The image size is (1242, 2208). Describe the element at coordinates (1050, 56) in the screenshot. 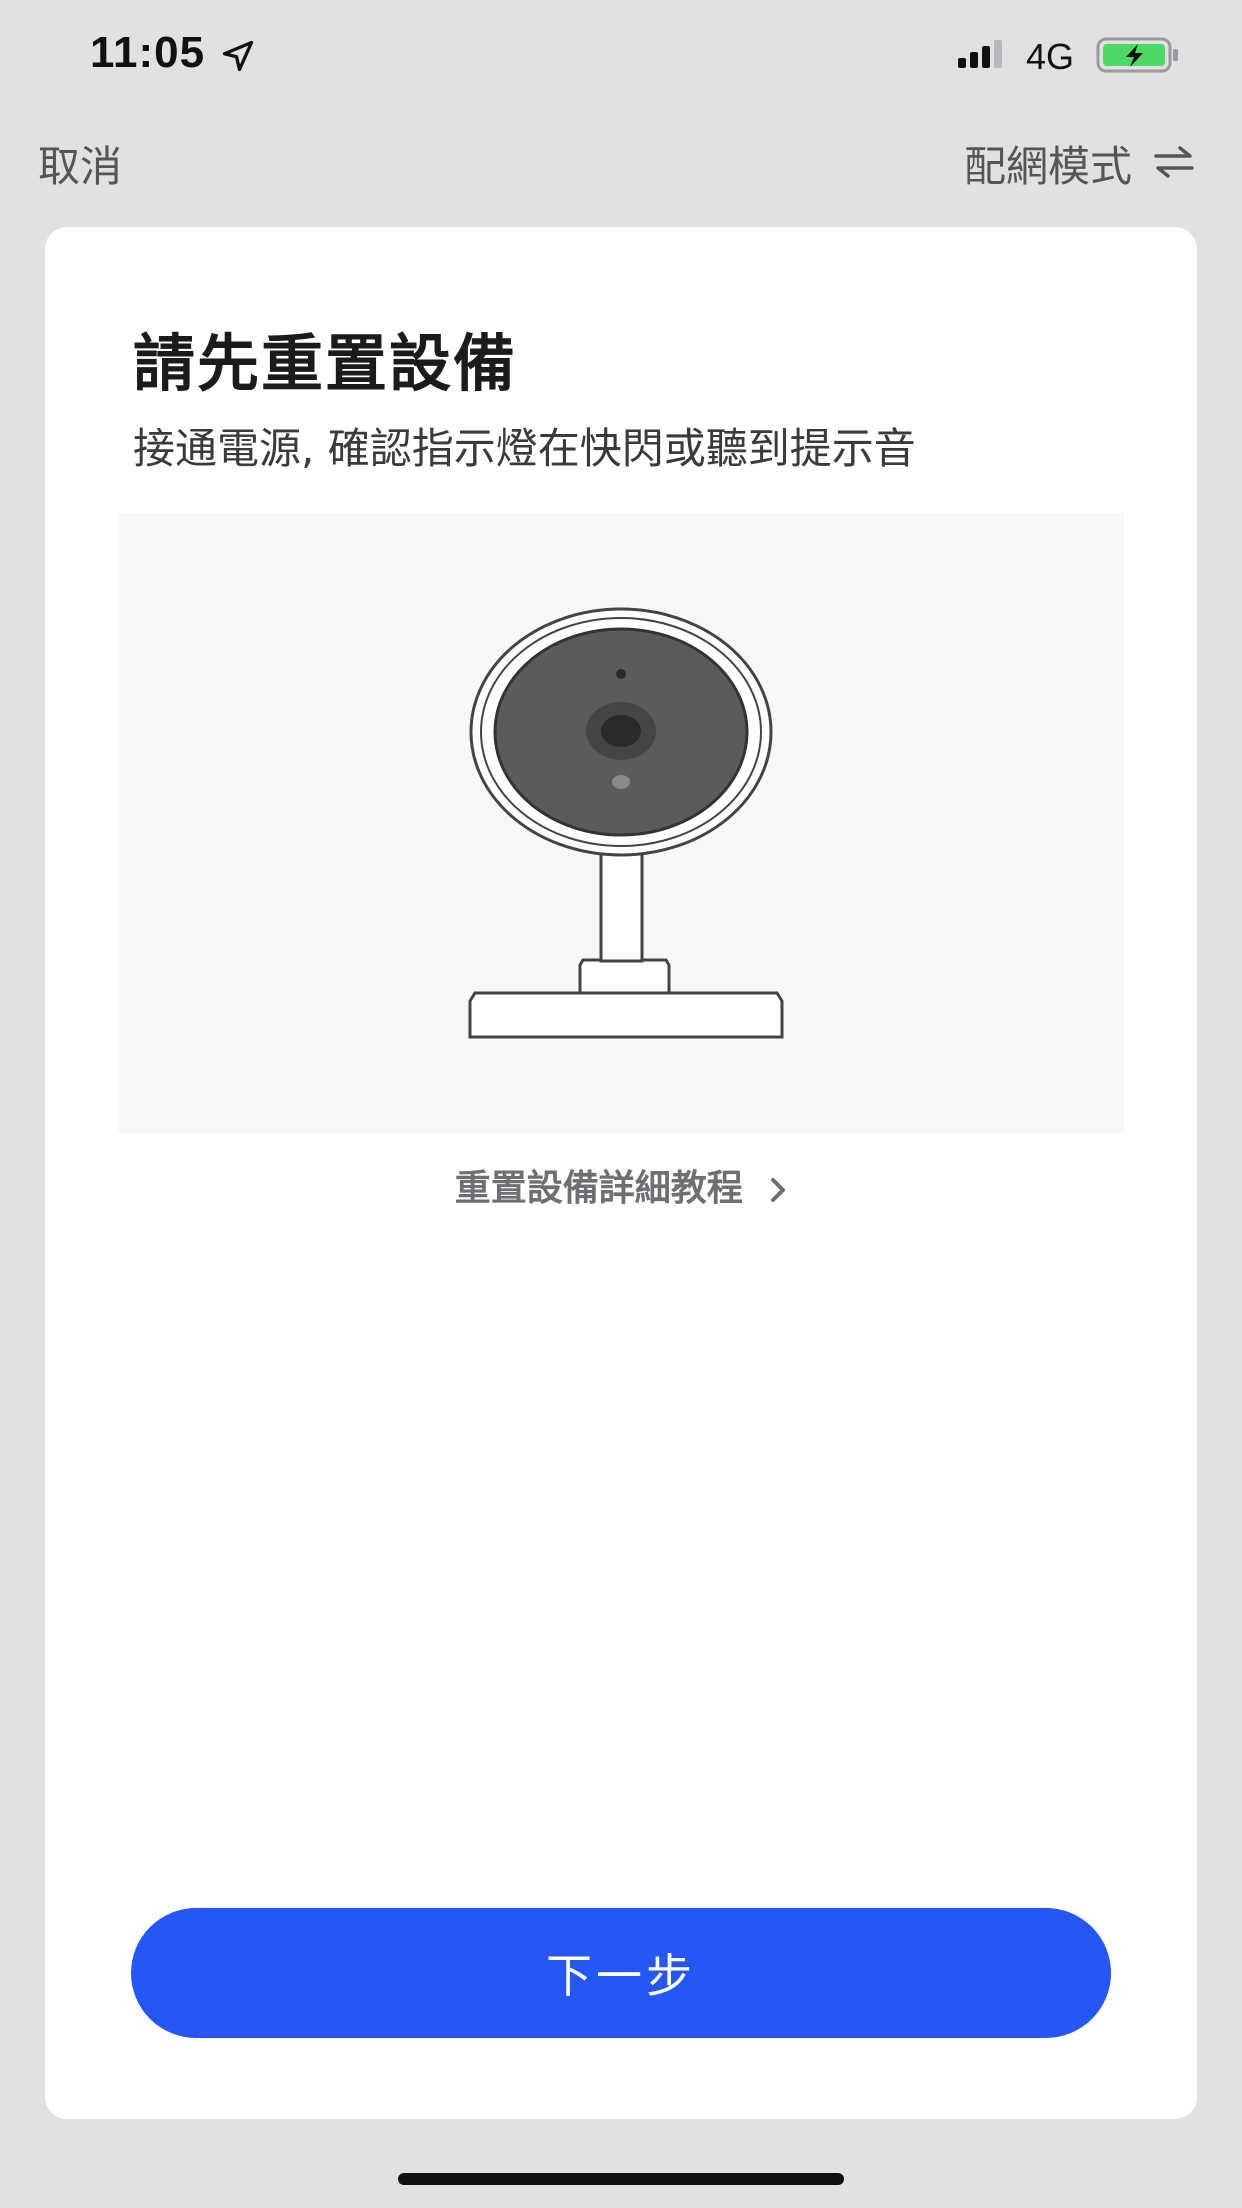

I see `network-type: 4G` at that location.